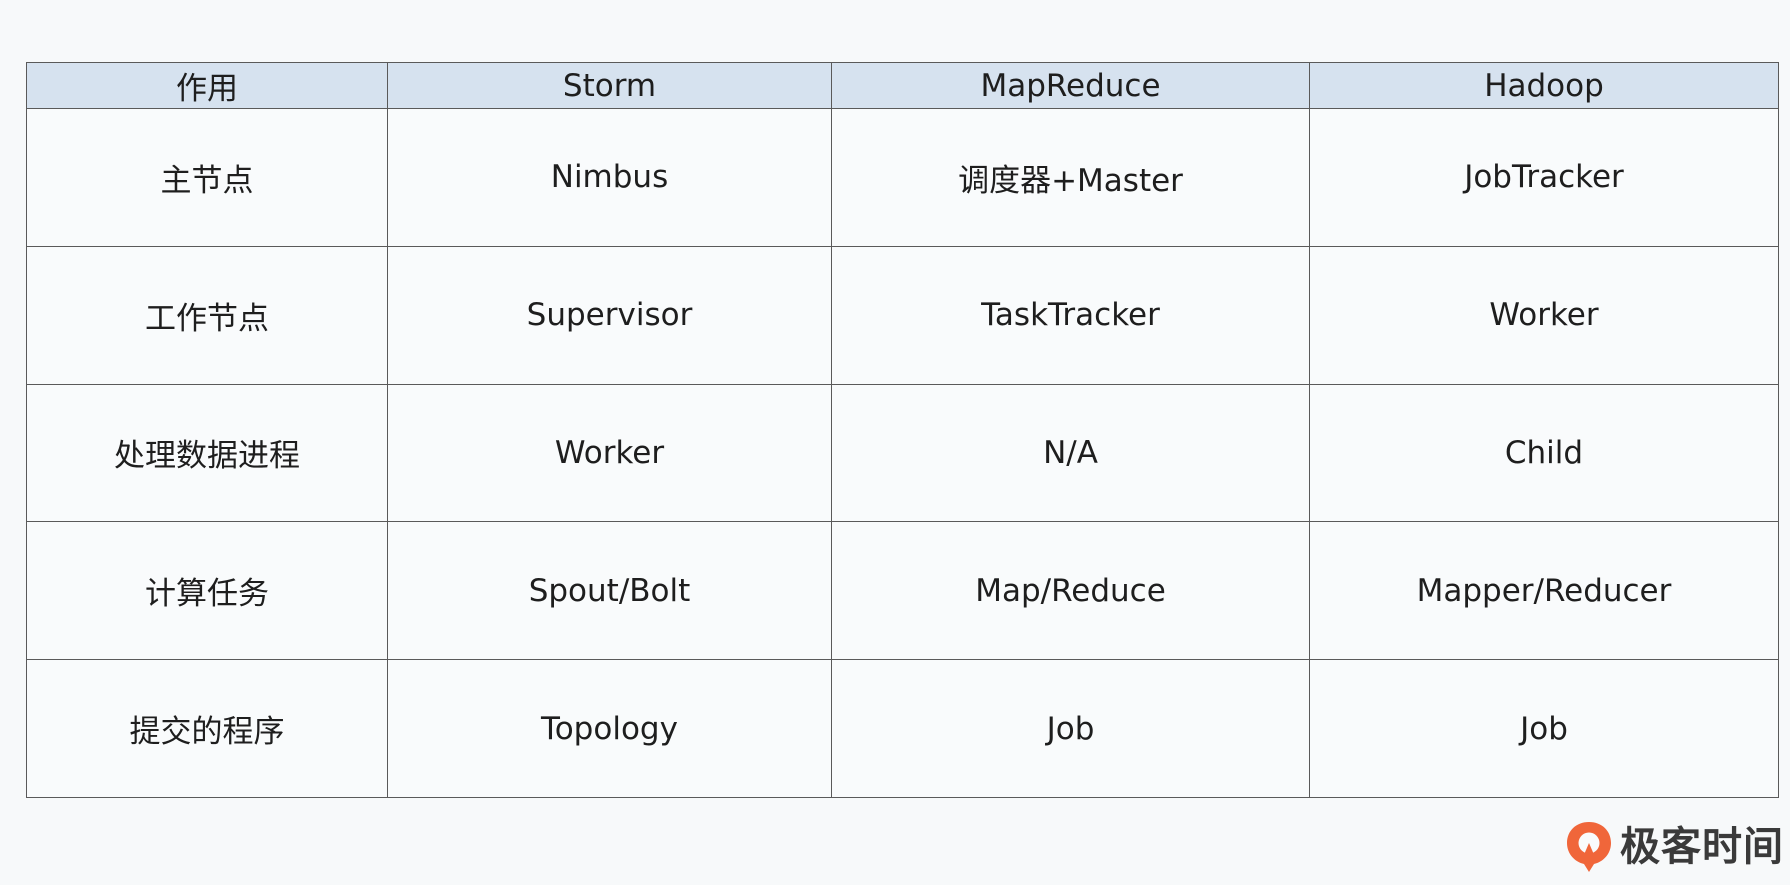 The image size is (1790, 885). What do you see at coordinates (1070, 85) in the screenshot?
I see `header-cell-mapreduce: MapReduce` at bounding box center [1070, 85].